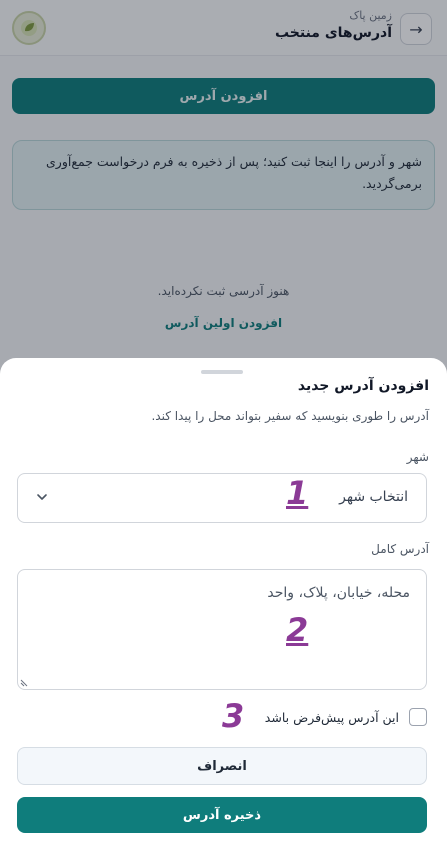  What do you see at coordinates (222, 629) in the screenshot?
I see `address-textarea: محله، خیابان، پلاک، واحد` at bounding box center [222, 629].